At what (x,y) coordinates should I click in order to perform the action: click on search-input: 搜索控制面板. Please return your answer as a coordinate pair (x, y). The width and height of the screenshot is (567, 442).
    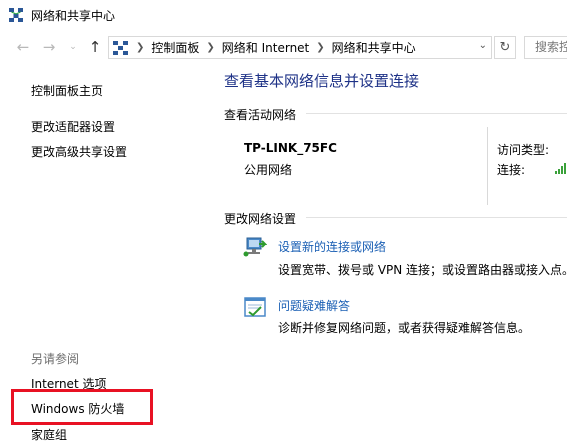
    Looking at the image, I should click on (545, 47).